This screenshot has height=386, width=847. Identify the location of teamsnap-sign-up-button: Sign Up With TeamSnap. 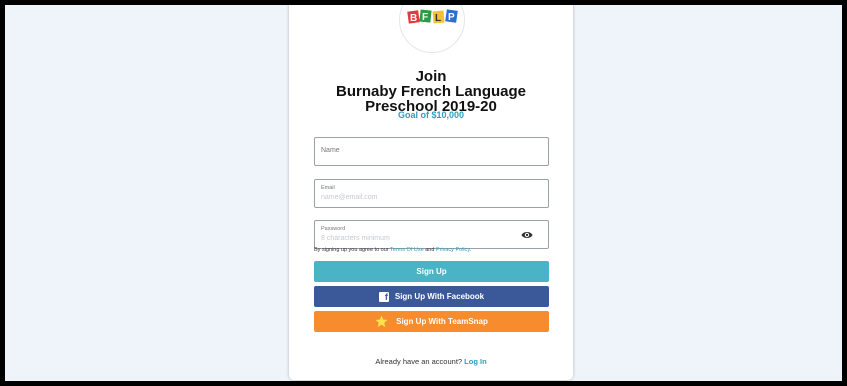
(431, 321).